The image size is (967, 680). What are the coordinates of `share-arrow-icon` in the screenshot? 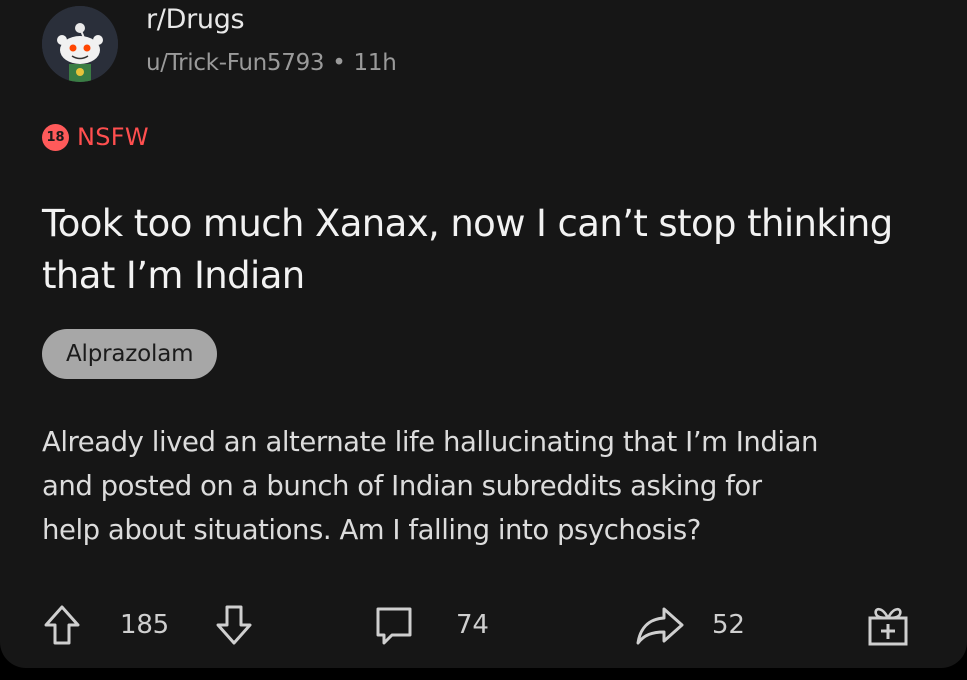 It's located at (660, 625).